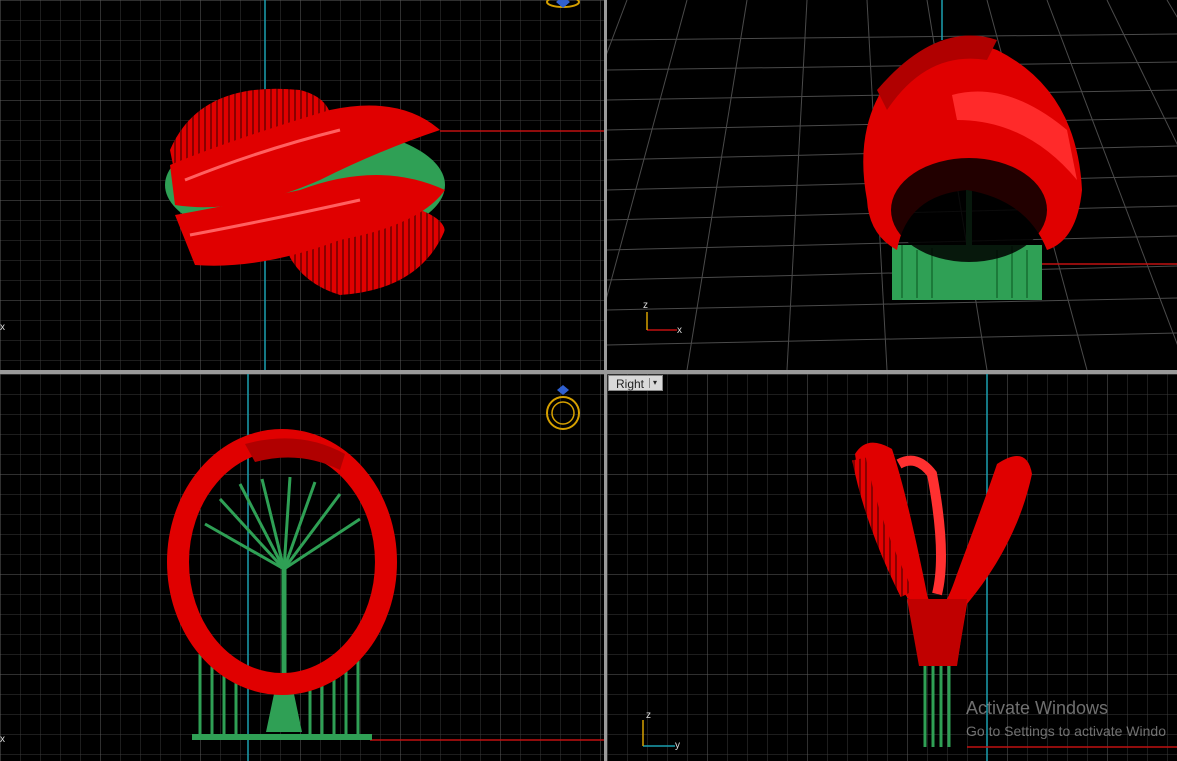  Describe the element at coordinates (588, 372) in the screenshot. I see `viewport-divider-horizontal` at that location.